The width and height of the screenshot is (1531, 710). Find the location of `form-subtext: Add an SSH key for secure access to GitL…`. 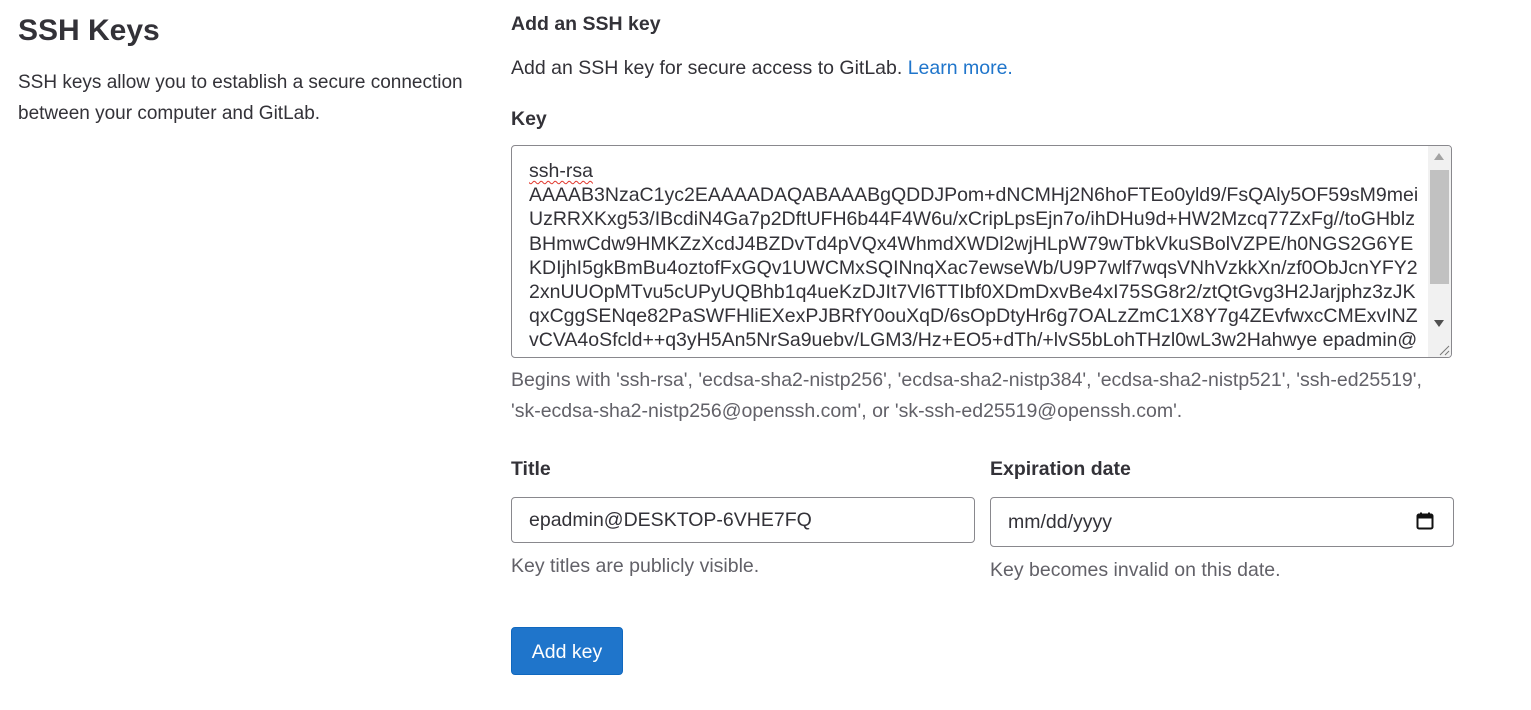

form-subtext: Add an SSH key for secure access to GitL… is located at coordinates (982, 68).